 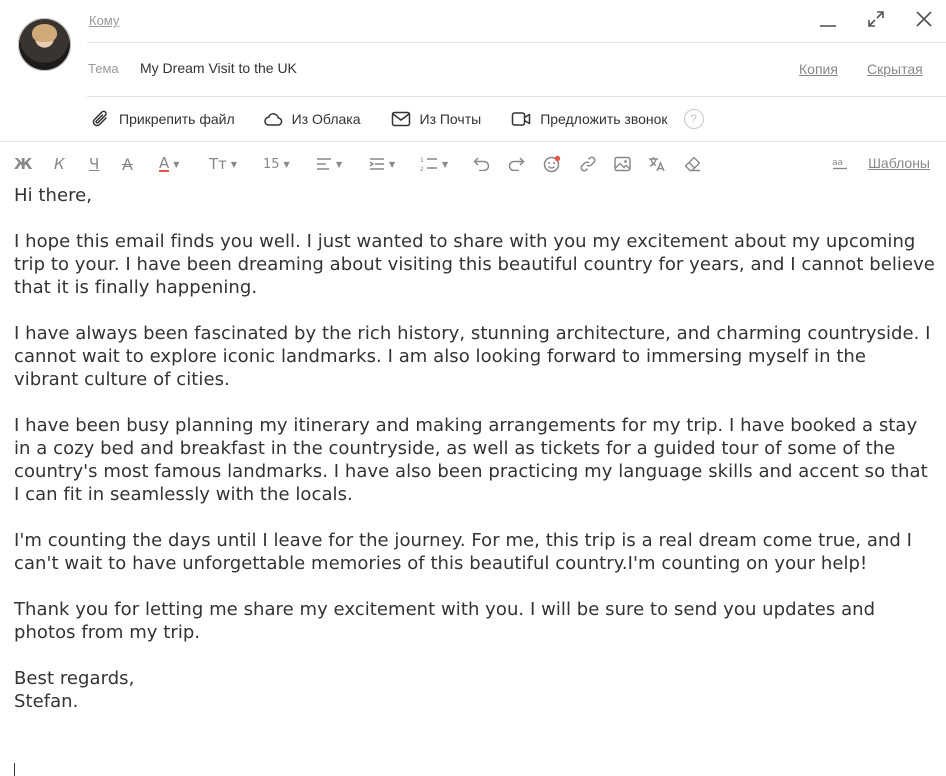 What do you see at coordinates (450, 68) in the screenshot?
I see `subject-input` at bounding box center [450, 68].